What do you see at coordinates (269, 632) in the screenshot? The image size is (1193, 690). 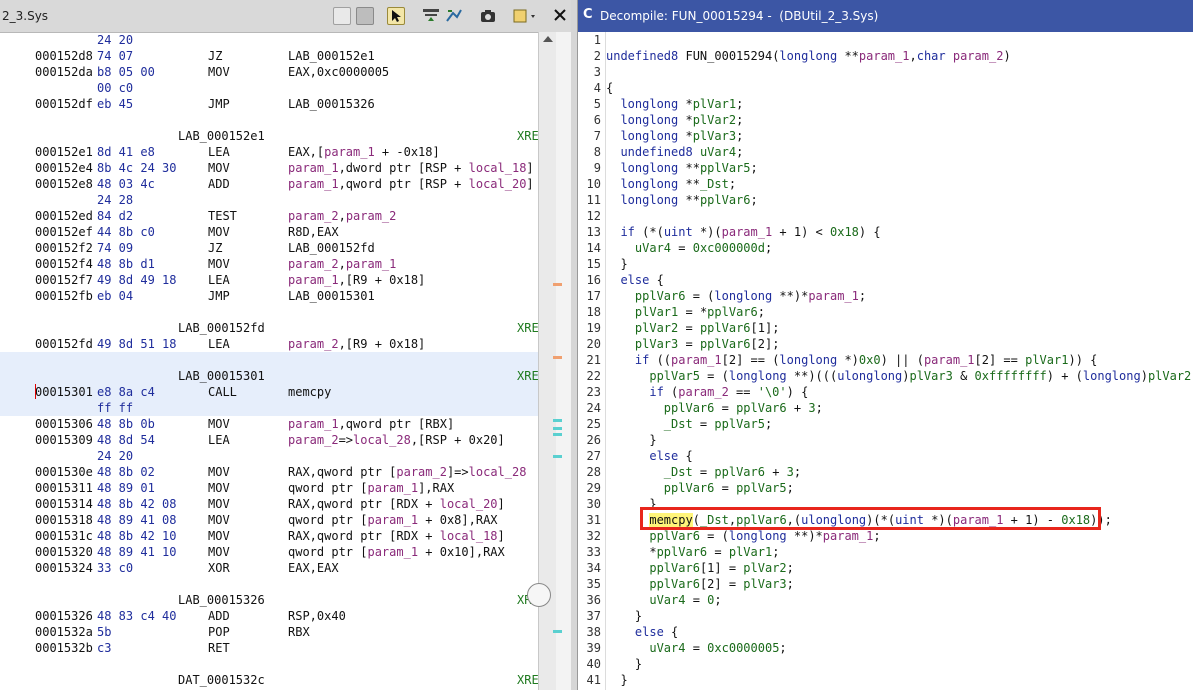 I see `listing-row: 0001532a 5b POP RBX` at bounding box center [269, 632].